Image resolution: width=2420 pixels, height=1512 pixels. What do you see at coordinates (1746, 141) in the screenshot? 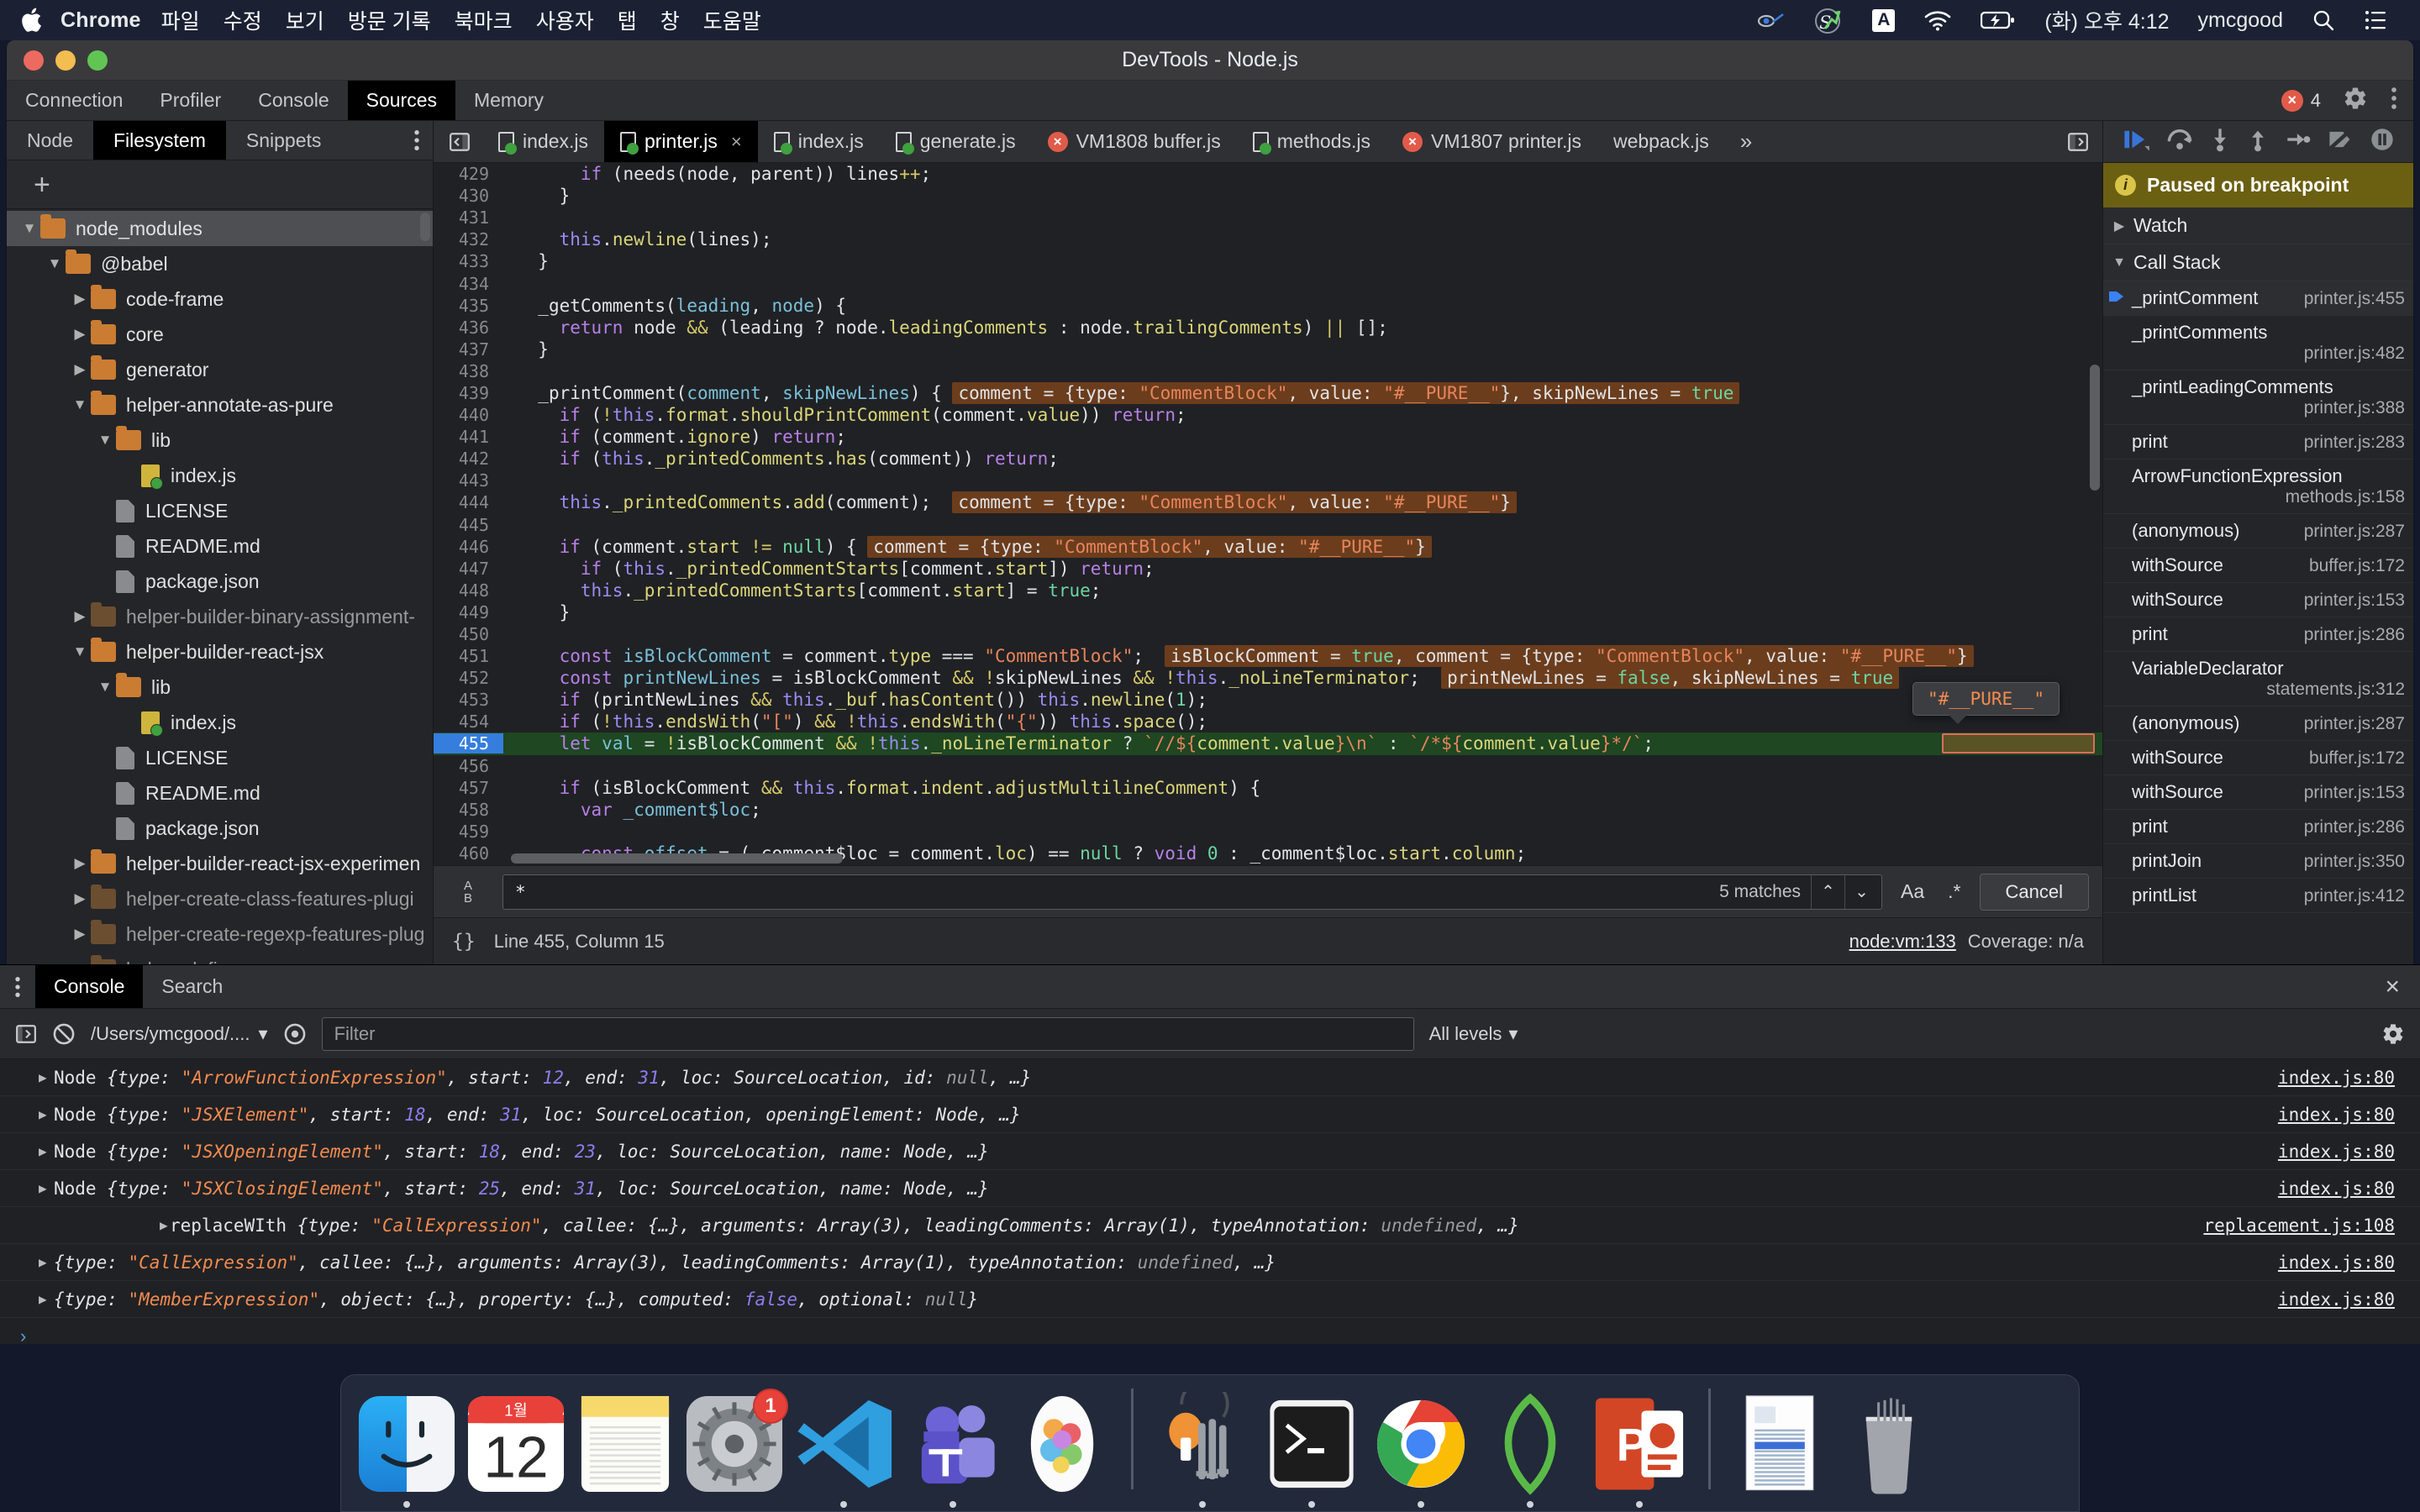
I see `more-file-tabs-icon: »` at bounding box center [1746, 141].